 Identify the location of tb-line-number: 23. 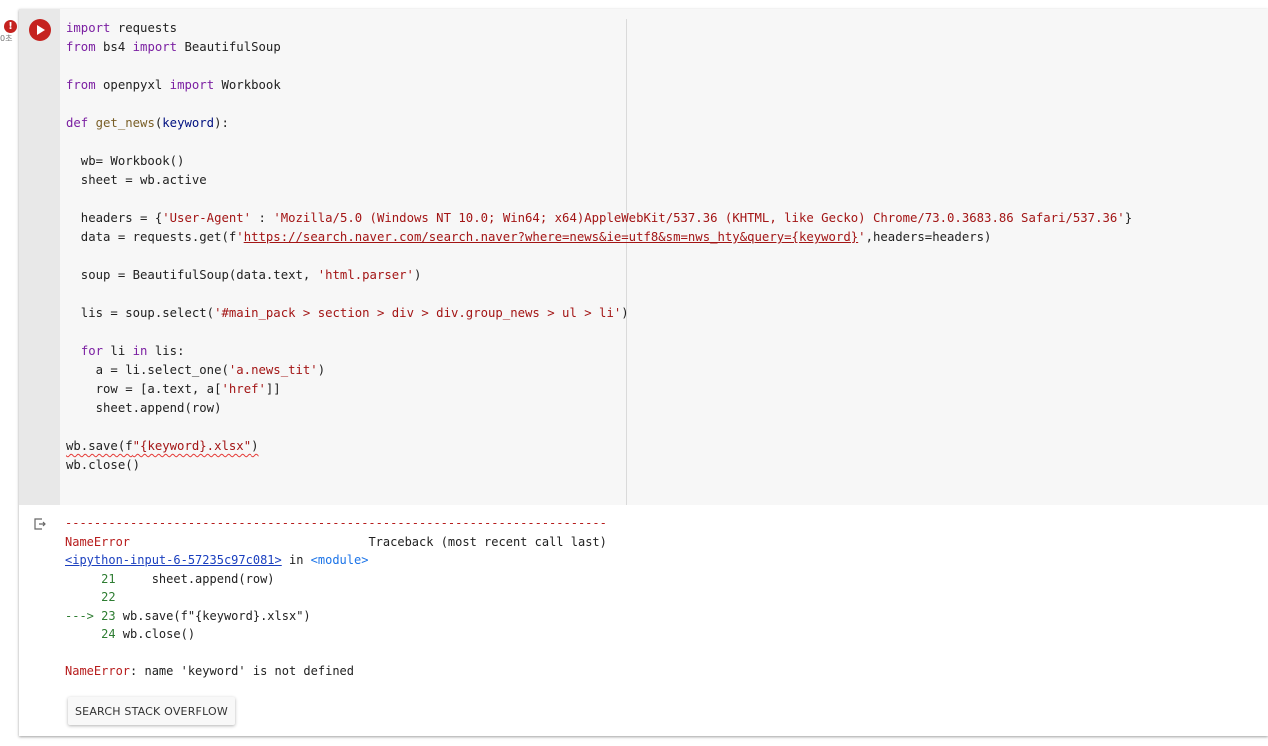
(108, 615).